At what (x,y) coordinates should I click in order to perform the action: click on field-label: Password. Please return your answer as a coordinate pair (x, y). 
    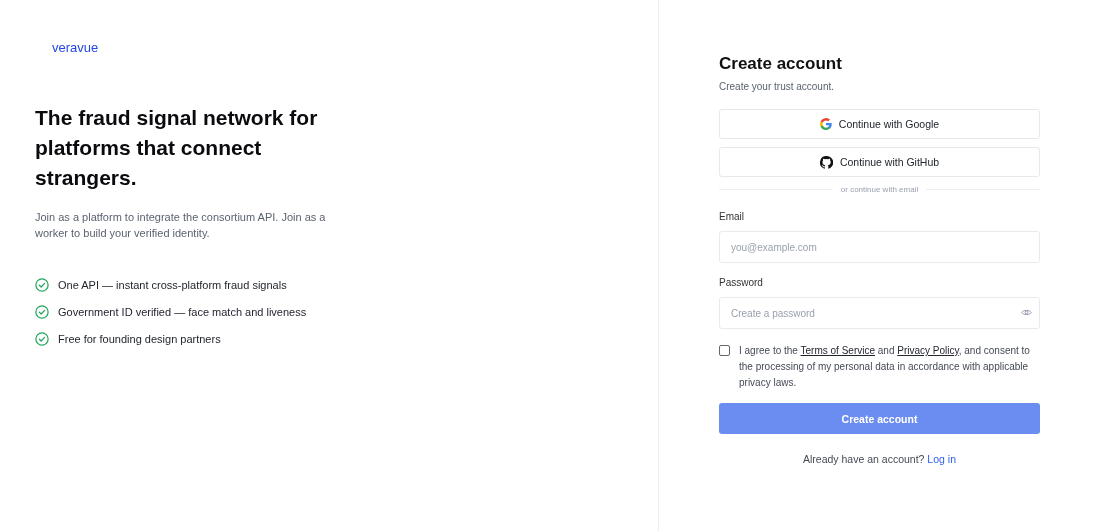
    Looking at the image, I should click on (741, 282).